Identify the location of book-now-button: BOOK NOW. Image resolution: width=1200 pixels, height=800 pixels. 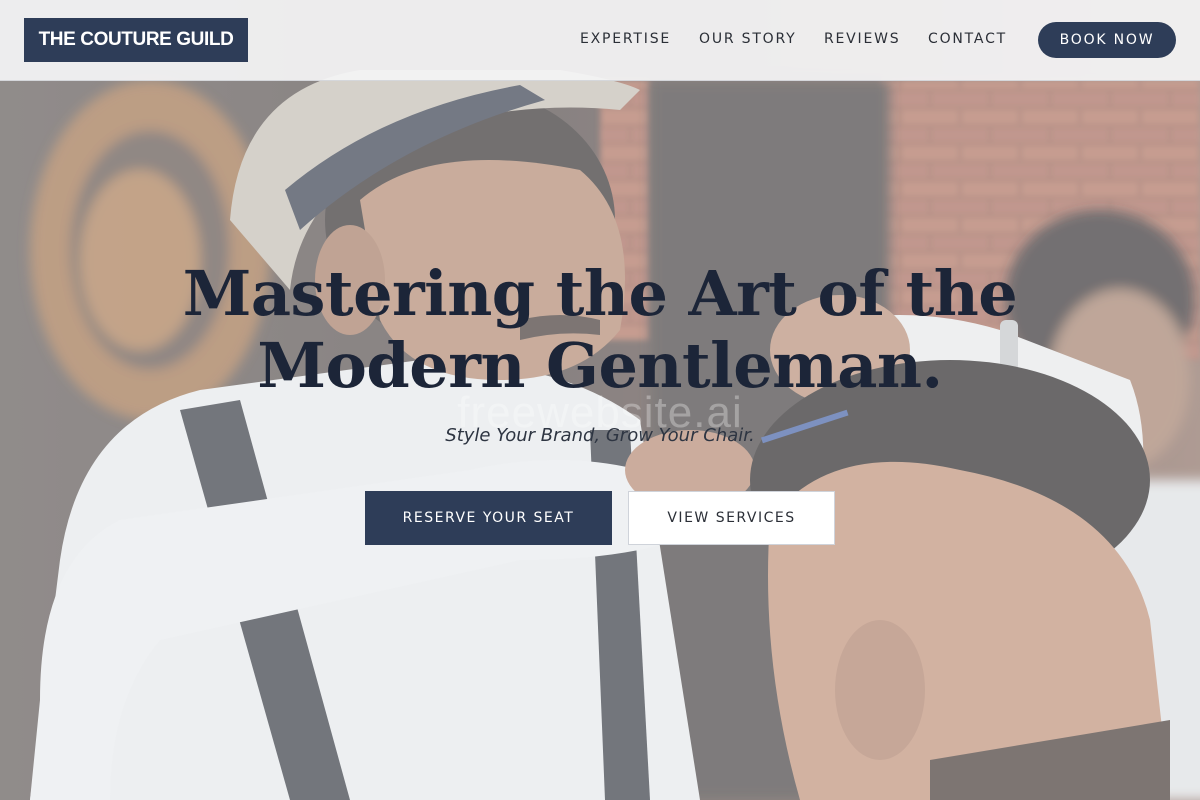
(1107, 40).